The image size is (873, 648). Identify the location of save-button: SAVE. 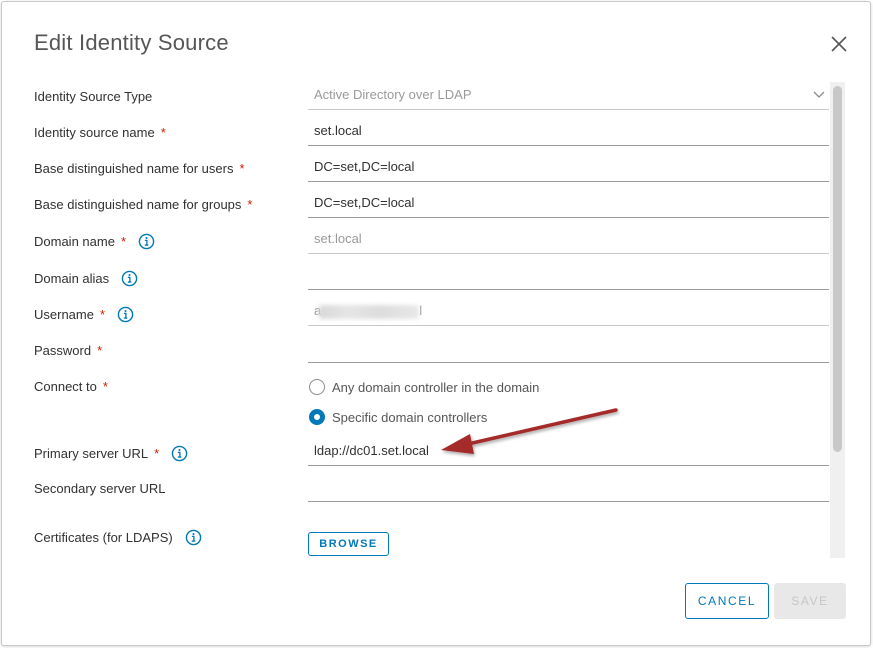
(810, 601).